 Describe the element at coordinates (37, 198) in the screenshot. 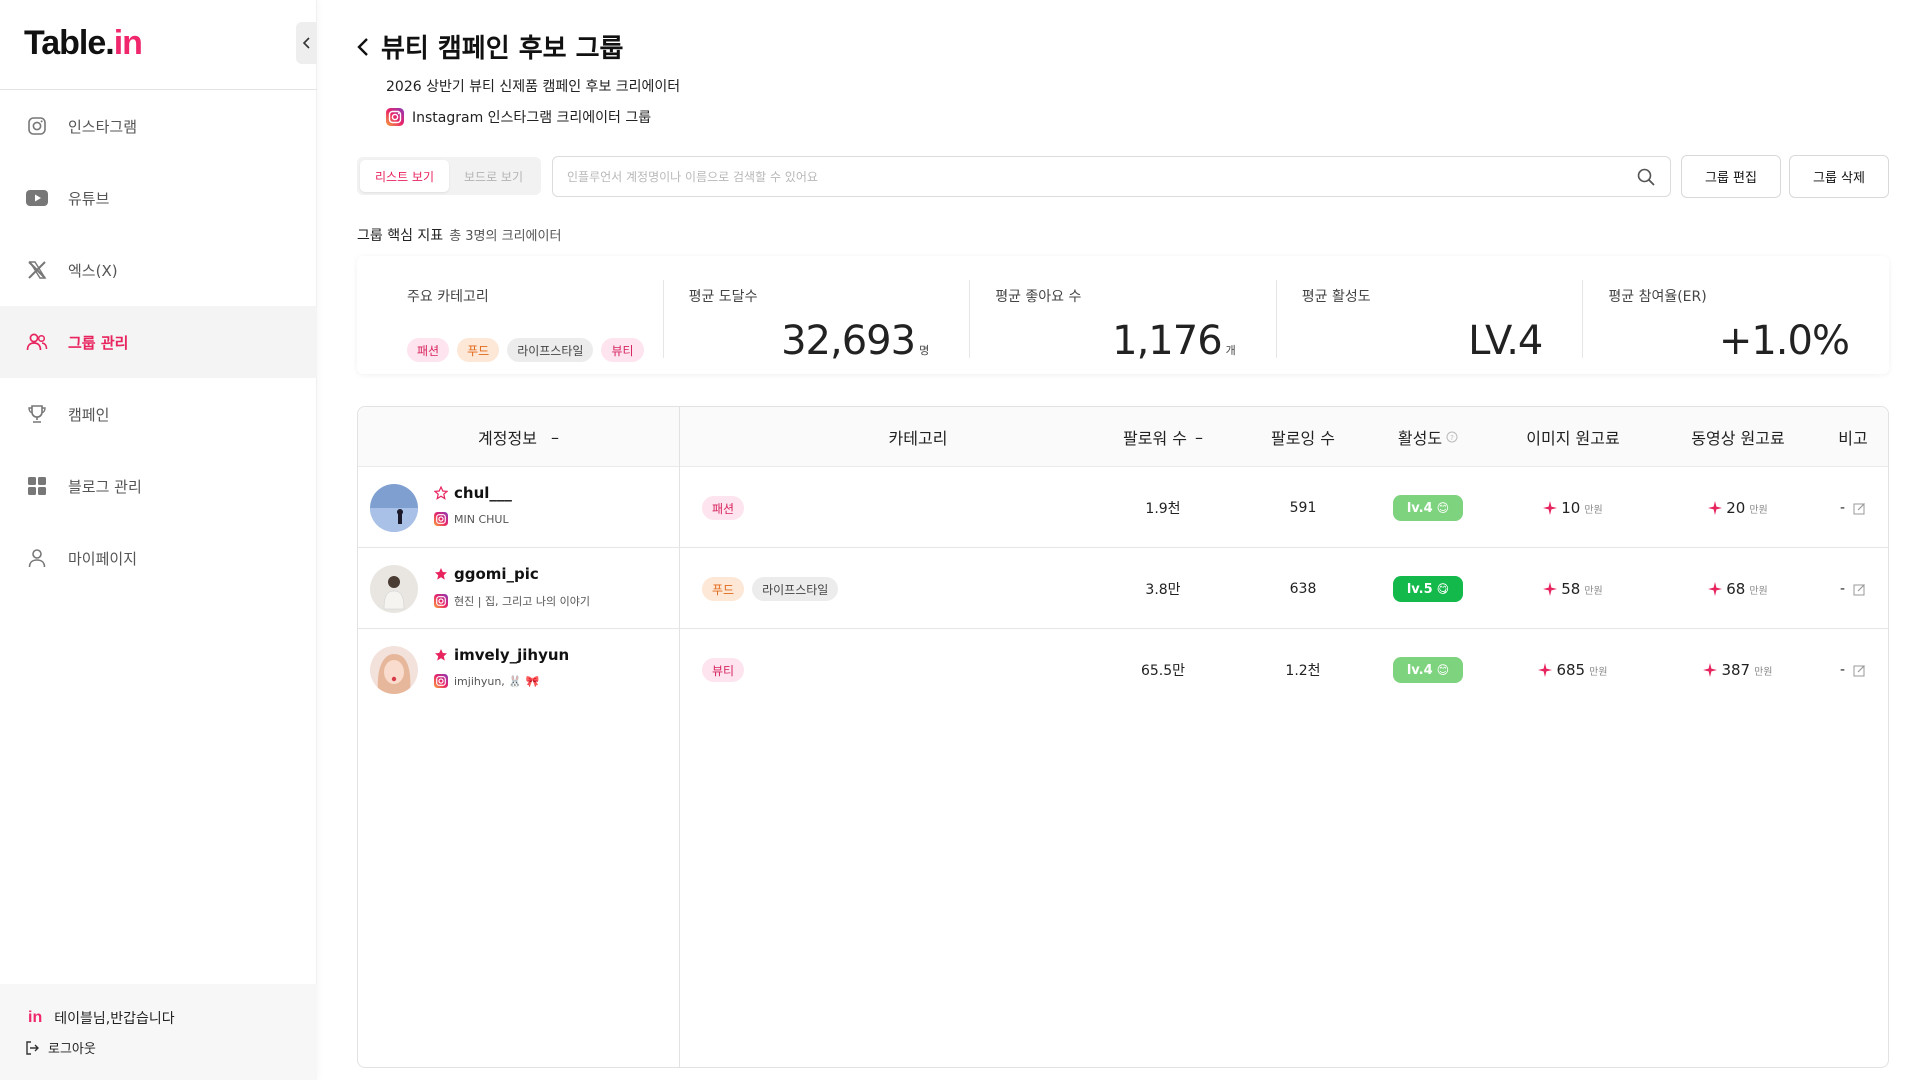

I see `youtube-icon` at that location.